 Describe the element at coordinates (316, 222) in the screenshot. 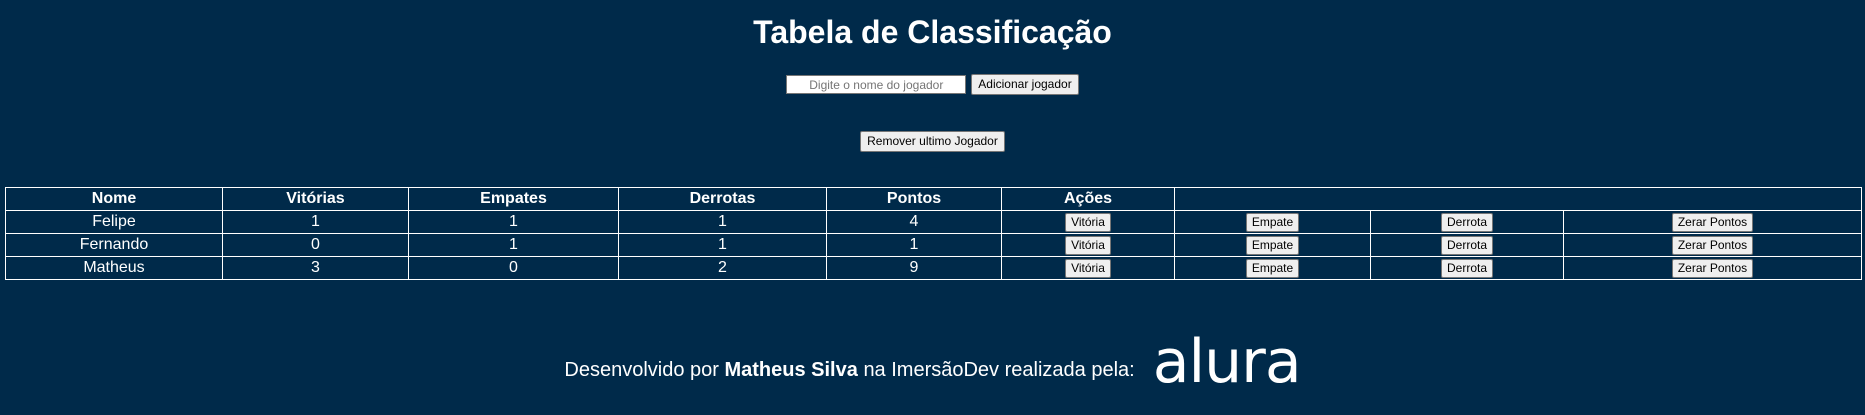

I see `player-wins: 1` at that location.